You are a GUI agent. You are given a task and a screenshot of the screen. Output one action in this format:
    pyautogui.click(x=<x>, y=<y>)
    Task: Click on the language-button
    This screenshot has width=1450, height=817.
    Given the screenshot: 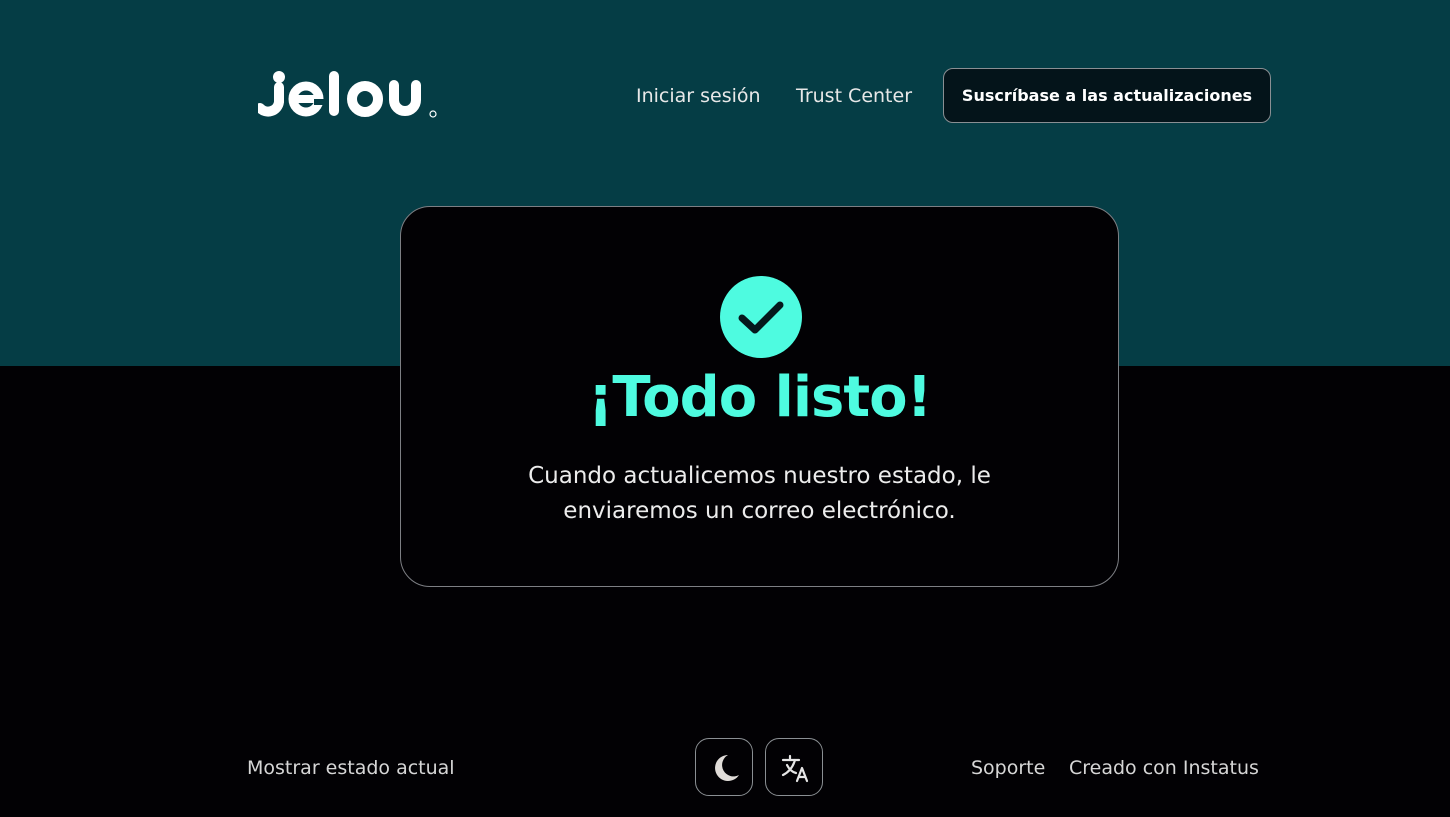 What is the action you would take?
    pyautogui.click(x=794, y=767)
    